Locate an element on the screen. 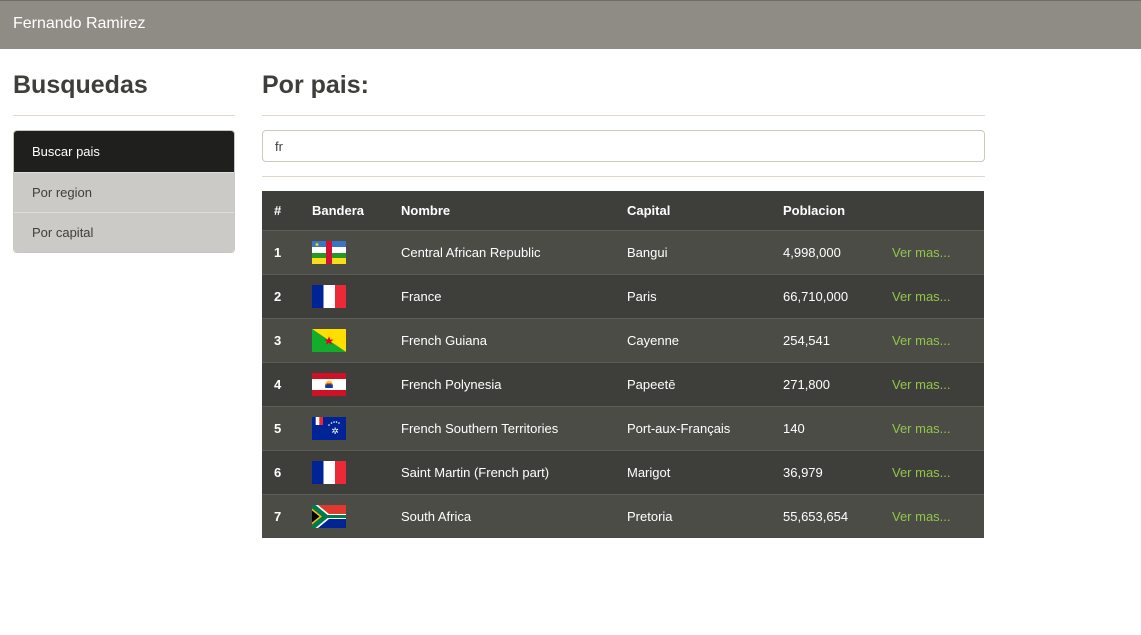  country-name: South Africa is located at coordinates (514, 515).